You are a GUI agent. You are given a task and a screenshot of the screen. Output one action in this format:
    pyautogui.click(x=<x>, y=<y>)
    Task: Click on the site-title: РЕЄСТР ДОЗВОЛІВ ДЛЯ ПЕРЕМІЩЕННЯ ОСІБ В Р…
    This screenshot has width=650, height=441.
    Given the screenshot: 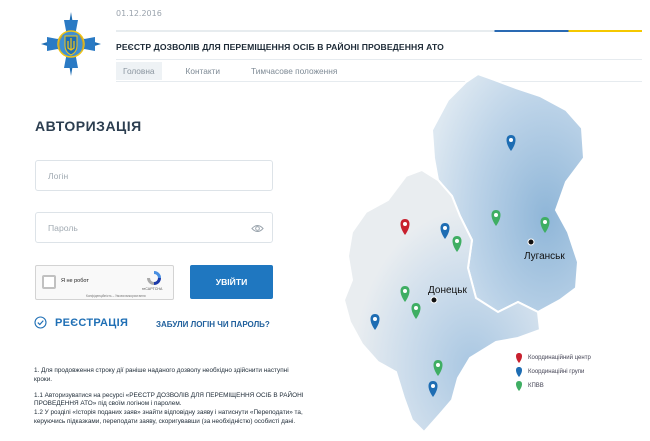 What is the action you would take?
    pyautogui.click(x=280, y=47)
    